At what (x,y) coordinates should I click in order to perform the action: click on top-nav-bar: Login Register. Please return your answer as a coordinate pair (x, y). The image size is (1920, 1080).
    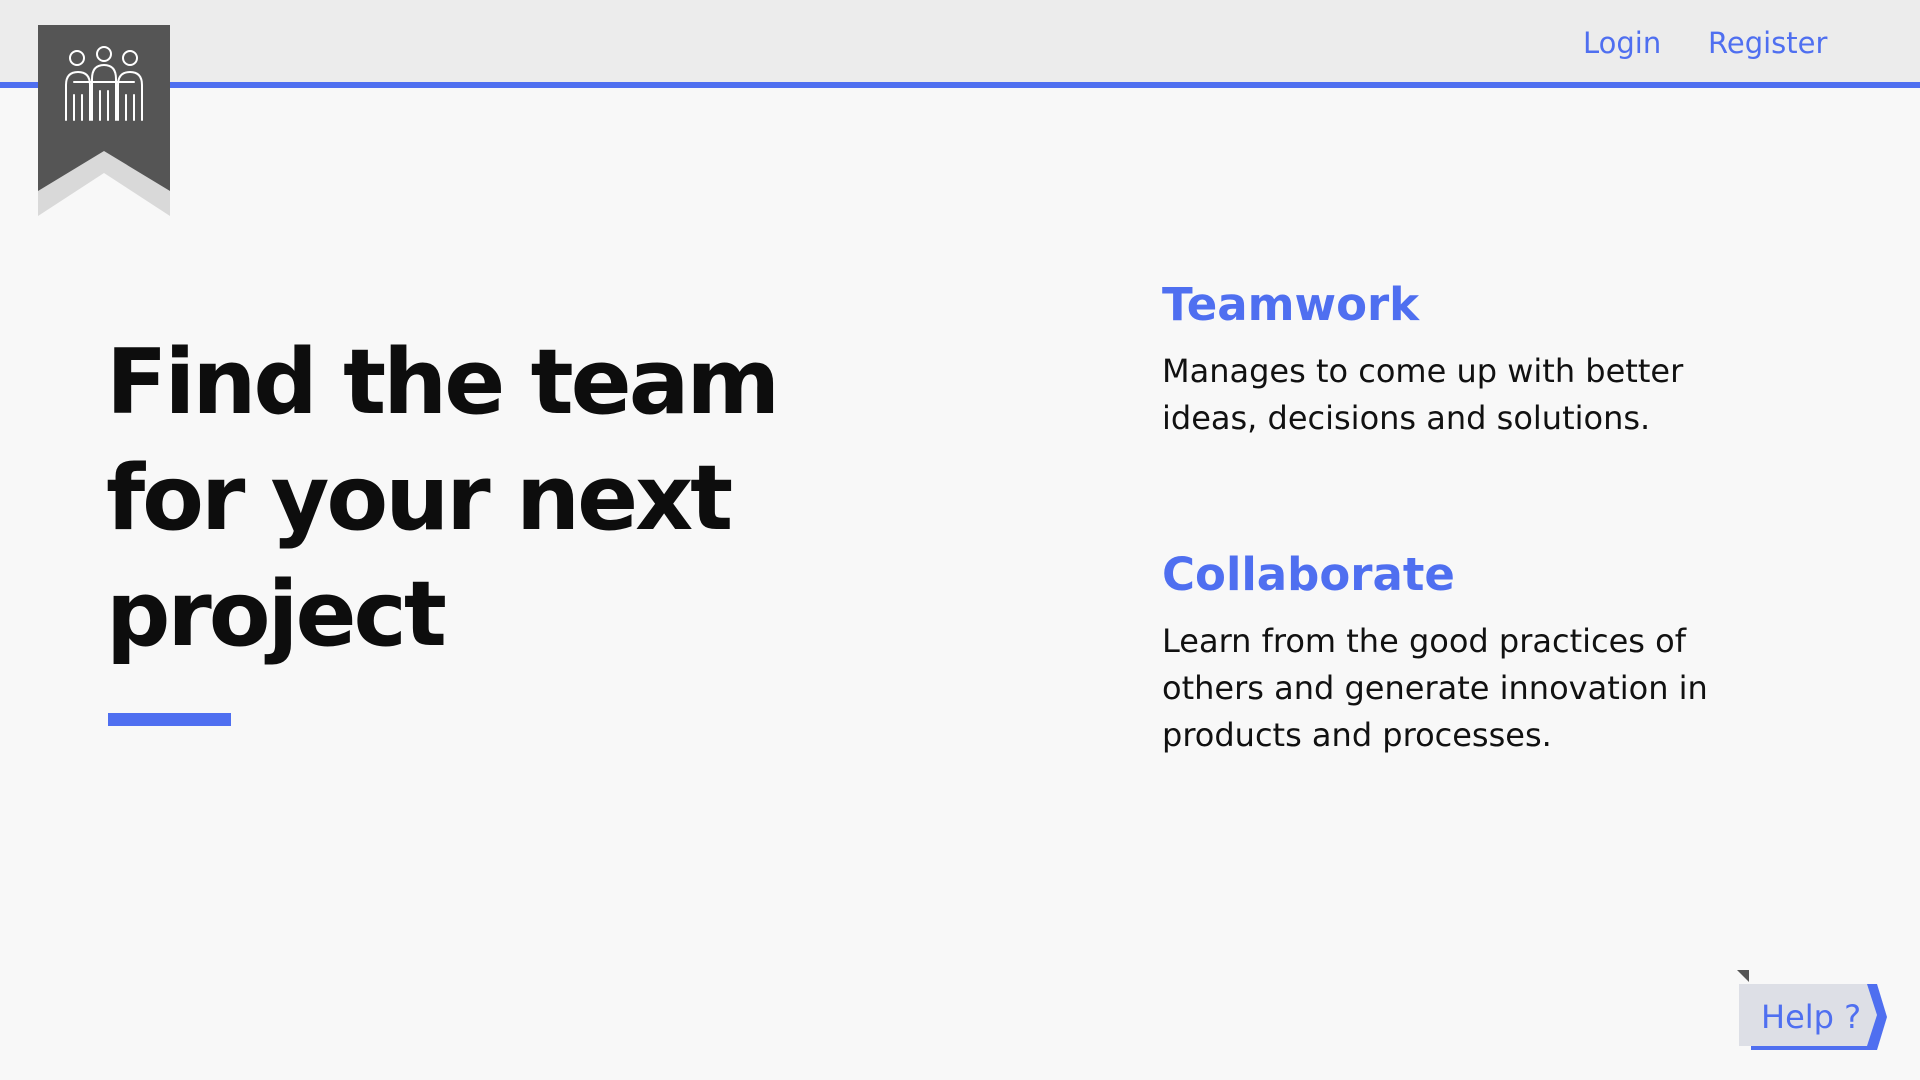
    Looking at the image, I should click on (960, 44).